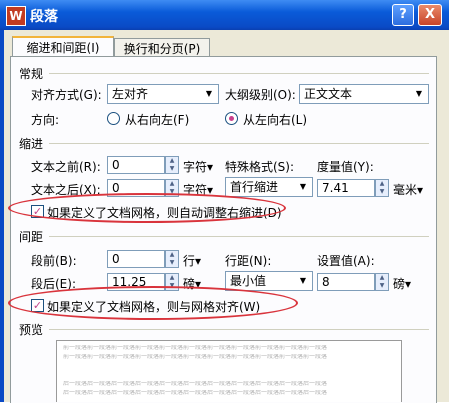  Describe the element at coordinates (66, 95) in the screenshot. I see `alignment-label: 对齐方式(G):` at that location.